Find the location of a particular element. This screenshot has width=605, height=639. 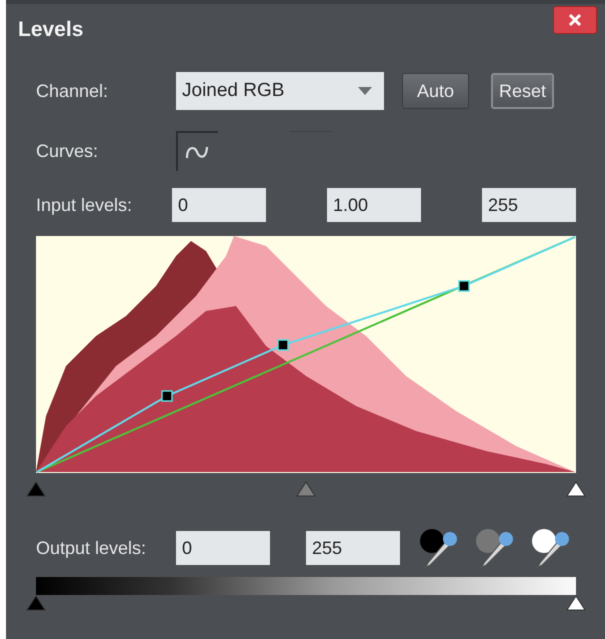

channel-label: Channel: is located at coordinates (73, 91).